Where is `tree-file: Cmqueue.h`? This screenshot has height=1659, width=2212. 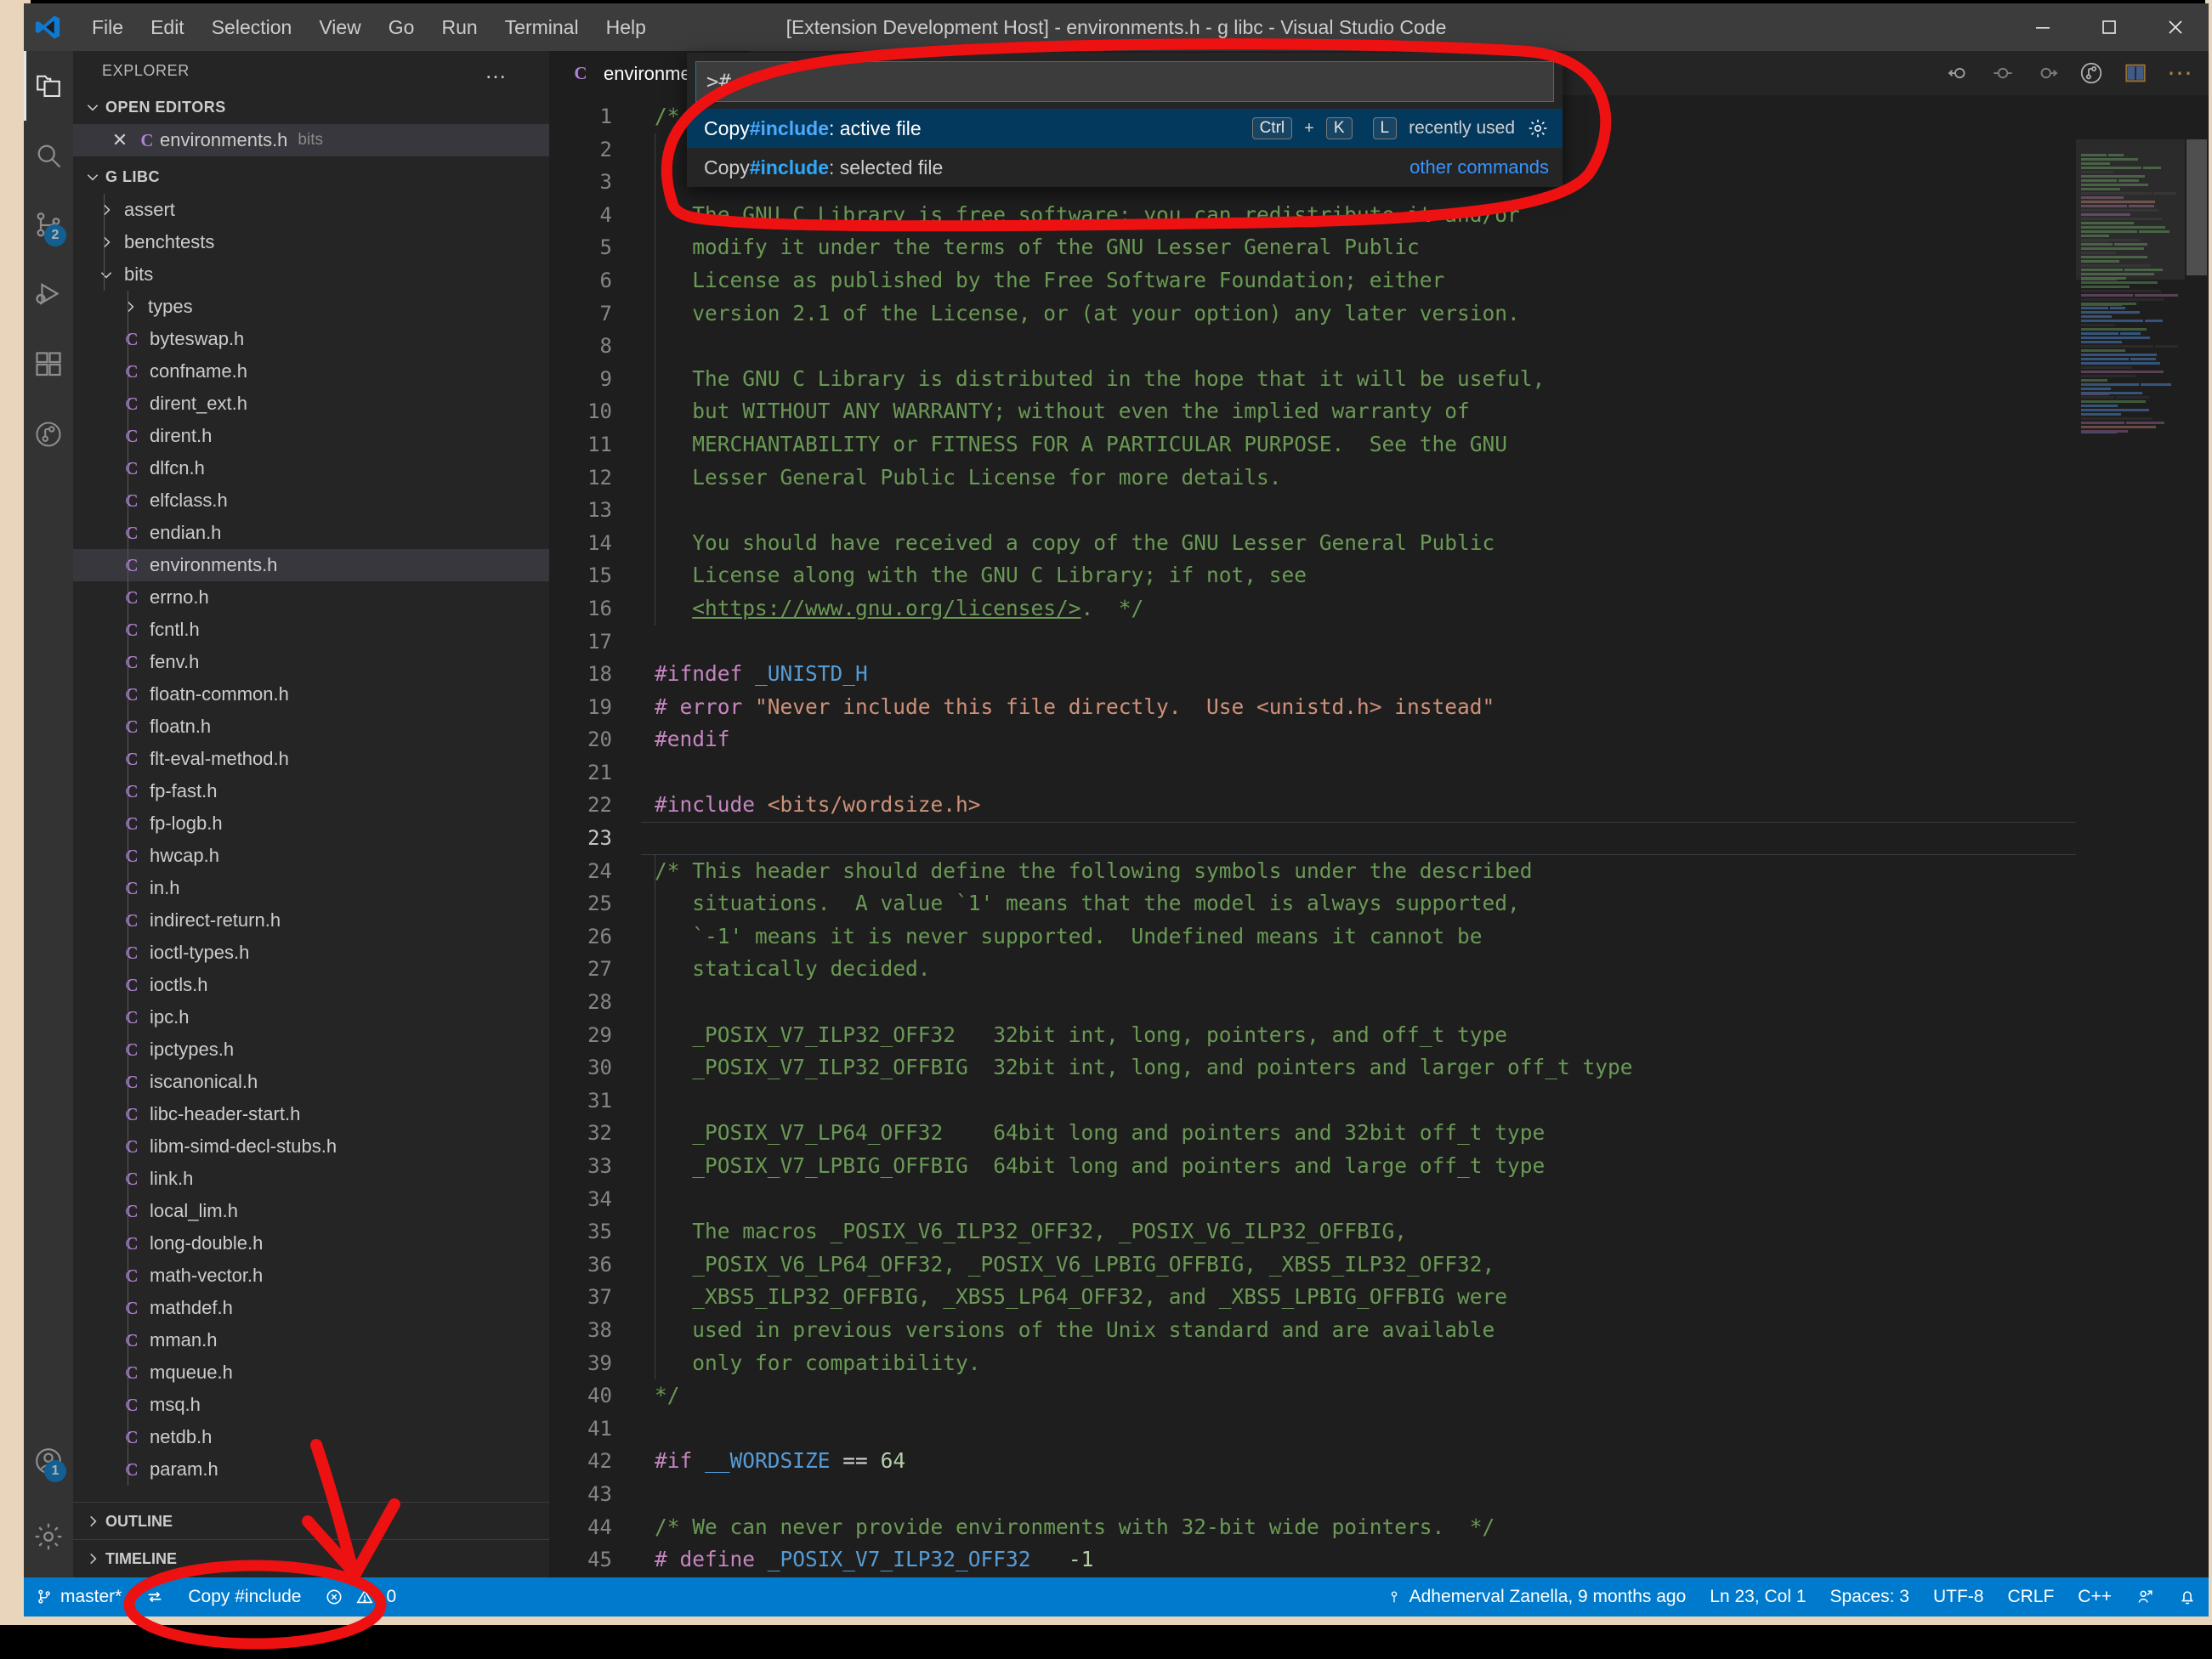
tree-file: Cmqueue.h is located at coordinates (311, 1372).